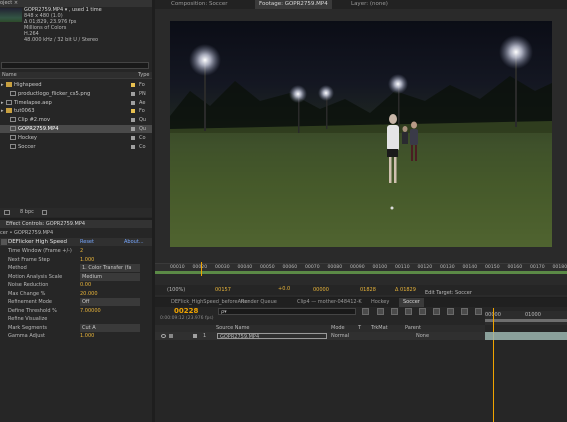  Describe the element at coordinates (408, 311) in the screenshot. I see `frame-blending-icon` at that location.